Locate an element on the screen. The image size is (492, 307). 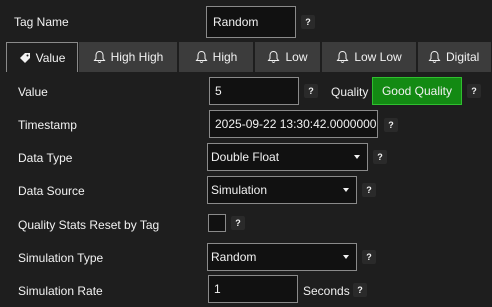
tab-high-high: High High is located at coordinates (128, 57).